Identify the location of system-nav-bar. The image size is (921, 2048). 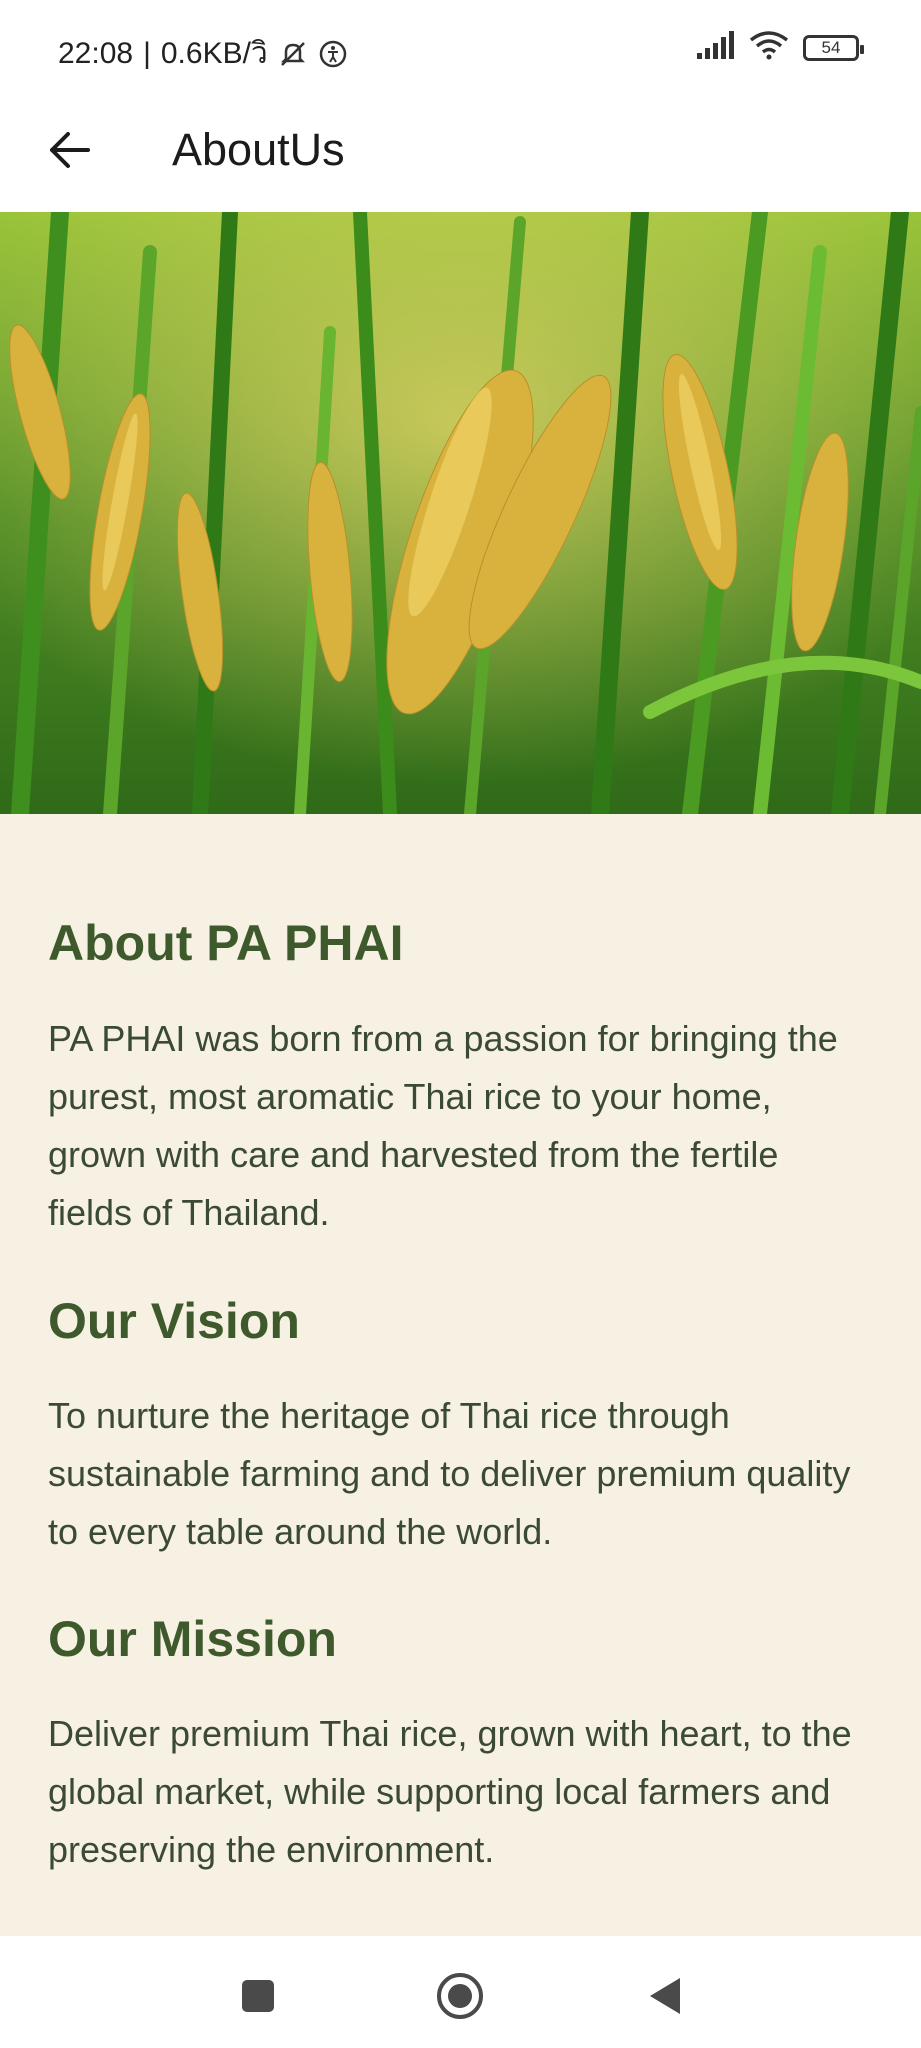
(460, 1992).